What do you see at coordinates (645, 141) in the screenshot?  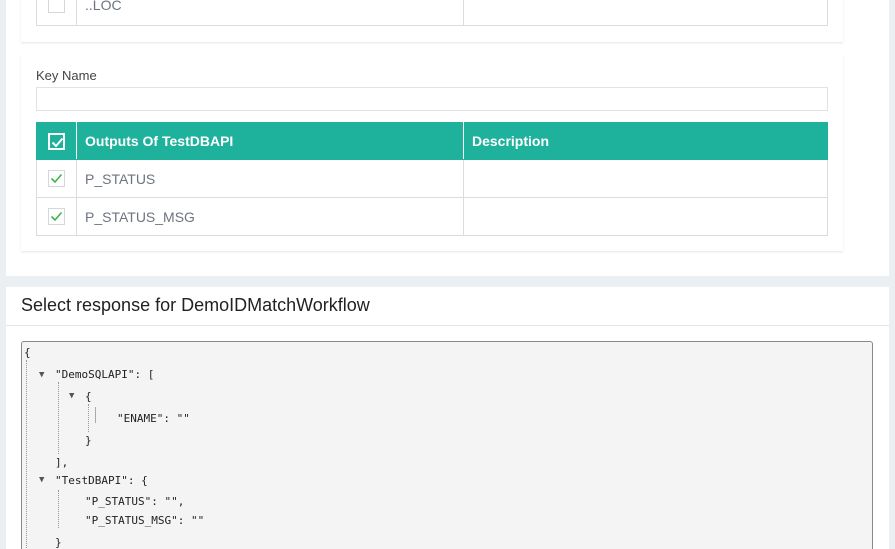 I see `description-header: Description` at bounding box center [645, 141].